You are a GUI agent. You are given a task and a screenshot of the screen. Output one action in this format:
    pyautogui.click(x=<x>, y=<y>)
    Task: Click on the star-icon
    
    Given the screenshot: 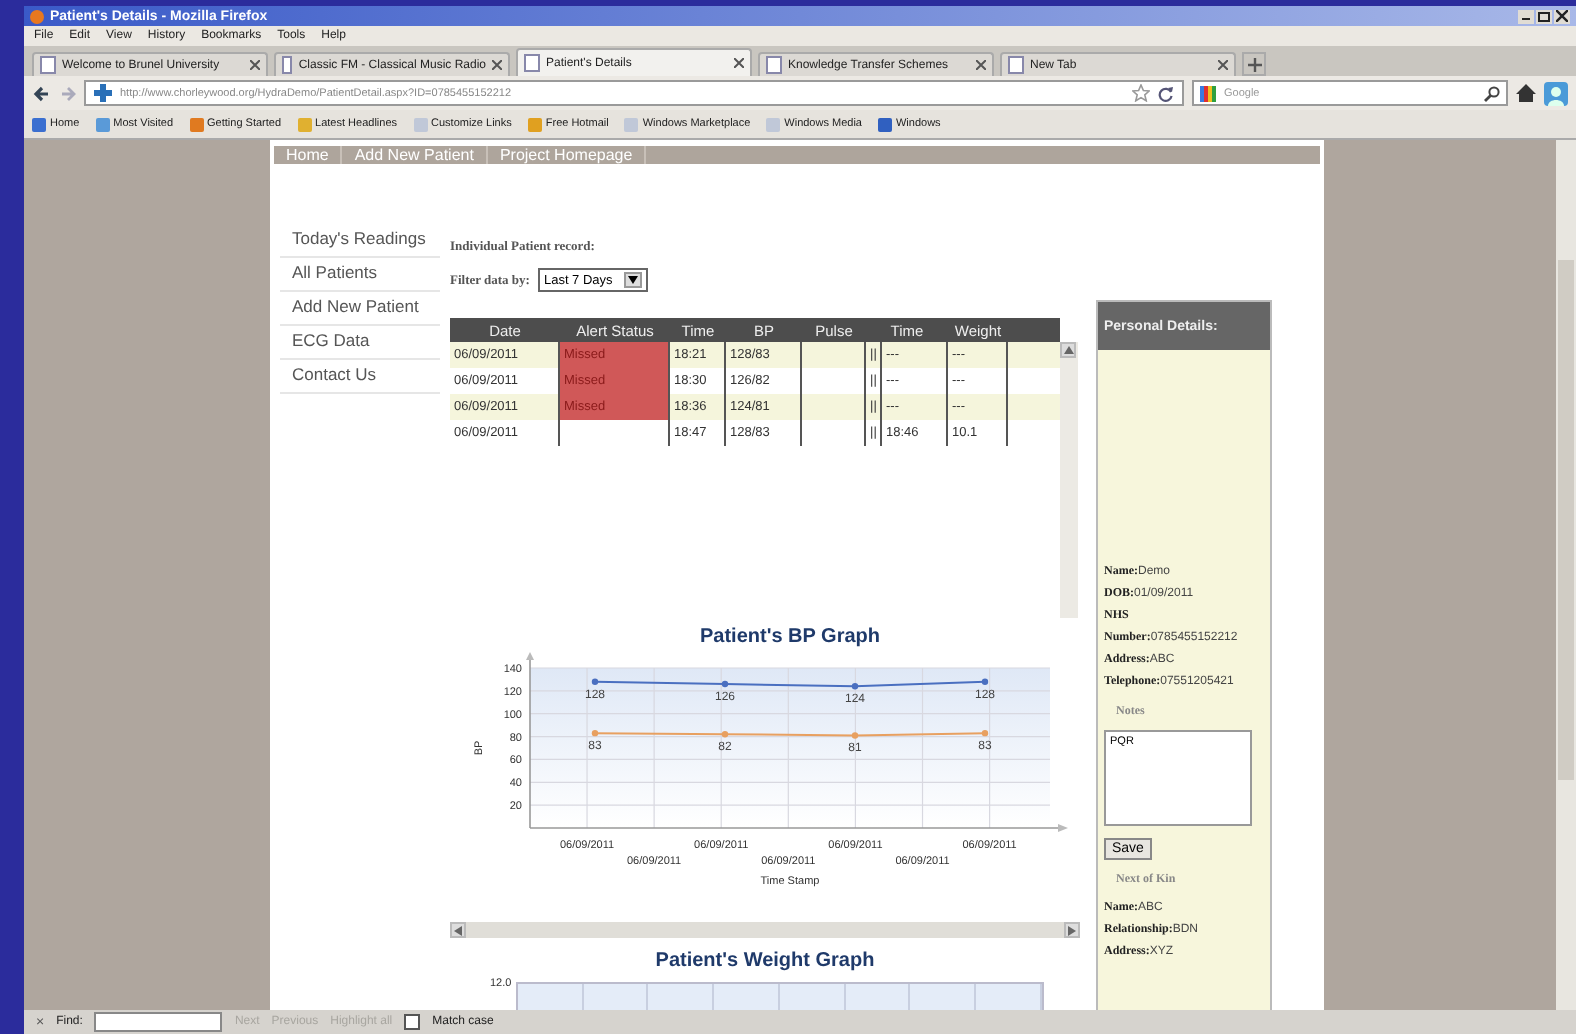 What is the action you would take?
    pyautogui.click(x=1141, y=93)
    